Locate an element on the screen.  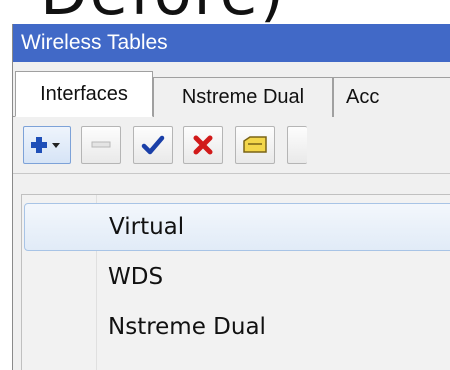
comment-button is located at coordinates (255, 145).